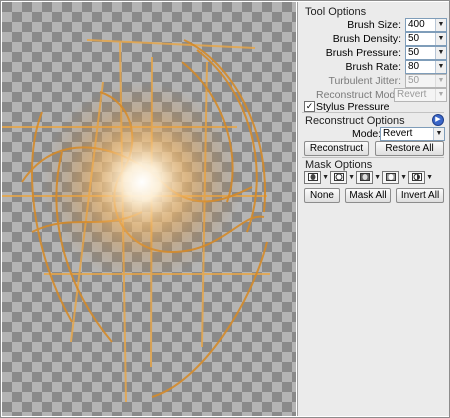 The image size is (450, 418). I want to click on brush-rate-label: Brush Rate:, so click(373, 67).